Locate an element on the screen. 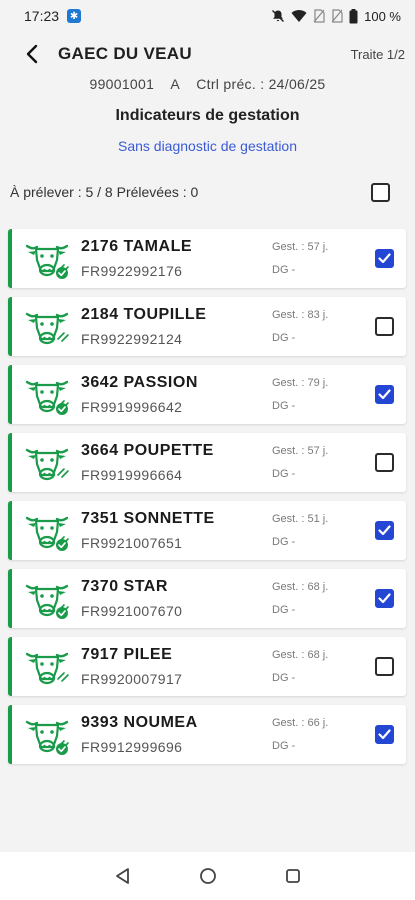 Image resolution: width=415 pixels, height=900 pixels. animal-id: FR9921007670 is located at coordinates (132, 611).